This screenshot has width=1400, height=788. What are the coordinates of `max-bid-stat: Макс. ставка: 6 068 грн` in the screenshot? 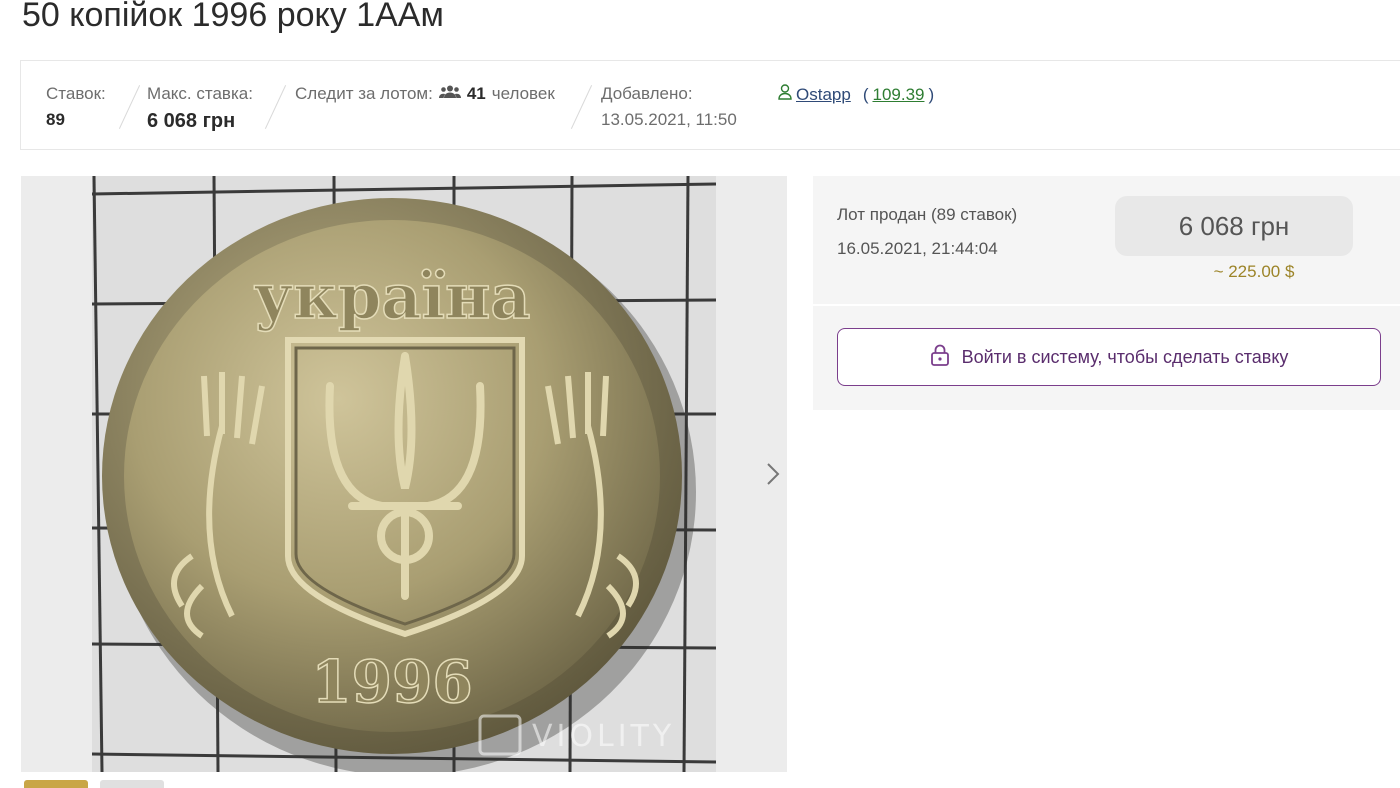 It's located at (200, 108).